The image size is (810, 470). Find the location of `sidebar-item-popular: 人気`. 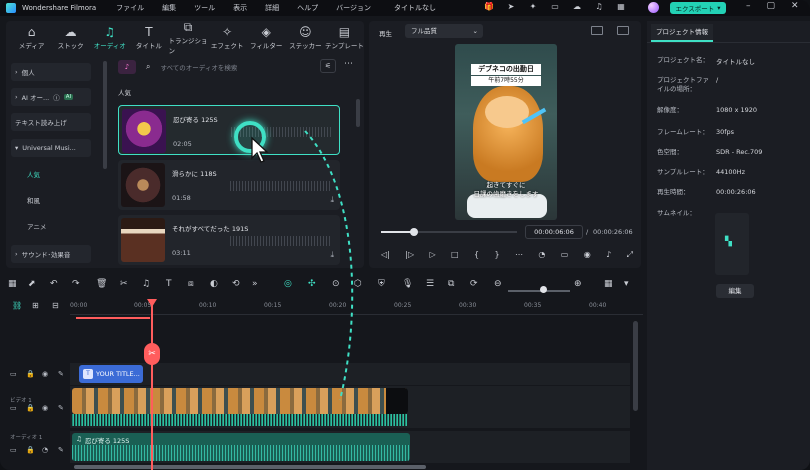

sidebar-item-popular: 人気 is located at coordinates (51, 174).